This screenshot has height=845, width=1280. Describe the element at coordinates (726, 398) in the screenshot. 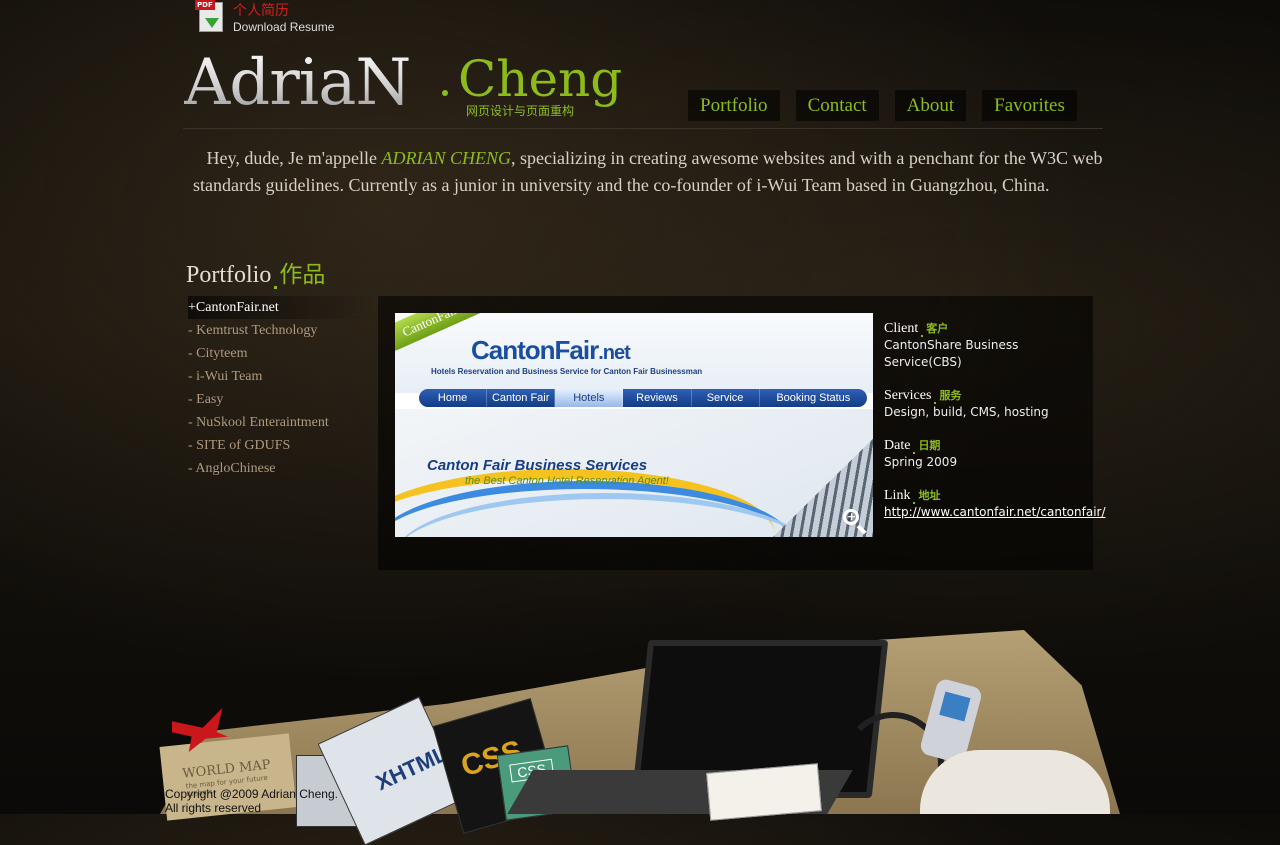

I see `screenshot-nav-service: Service` at that location.